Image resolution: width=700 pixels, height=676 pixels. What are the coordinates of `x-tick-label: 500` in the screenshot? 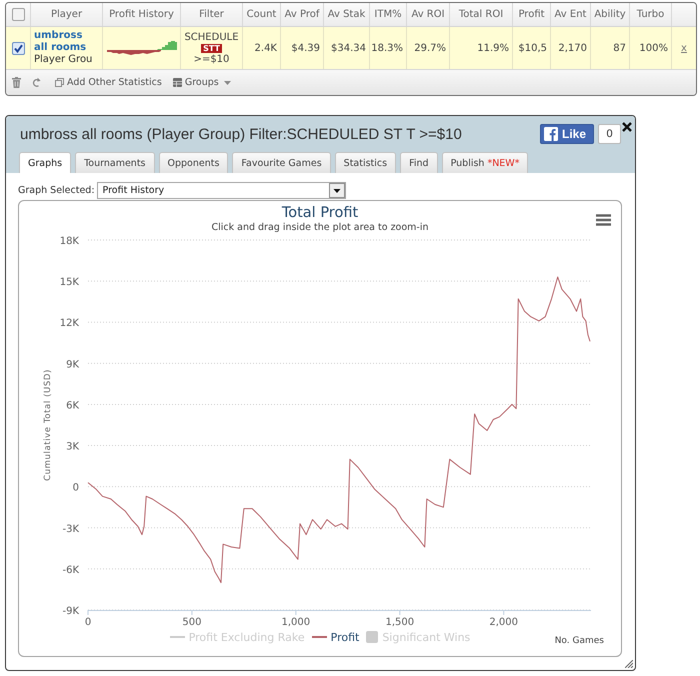 It's located at (192, 622).